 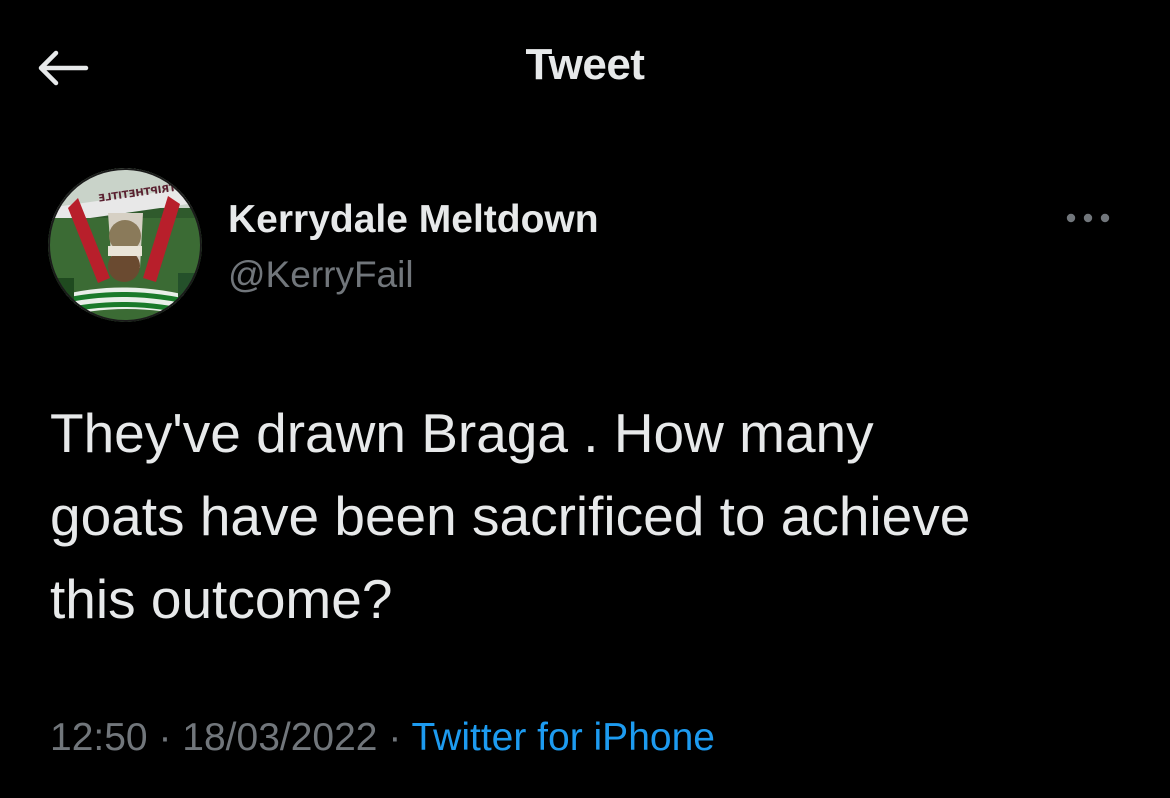 I want to click on ellipsis-icon, so click(x=1088, y=218).